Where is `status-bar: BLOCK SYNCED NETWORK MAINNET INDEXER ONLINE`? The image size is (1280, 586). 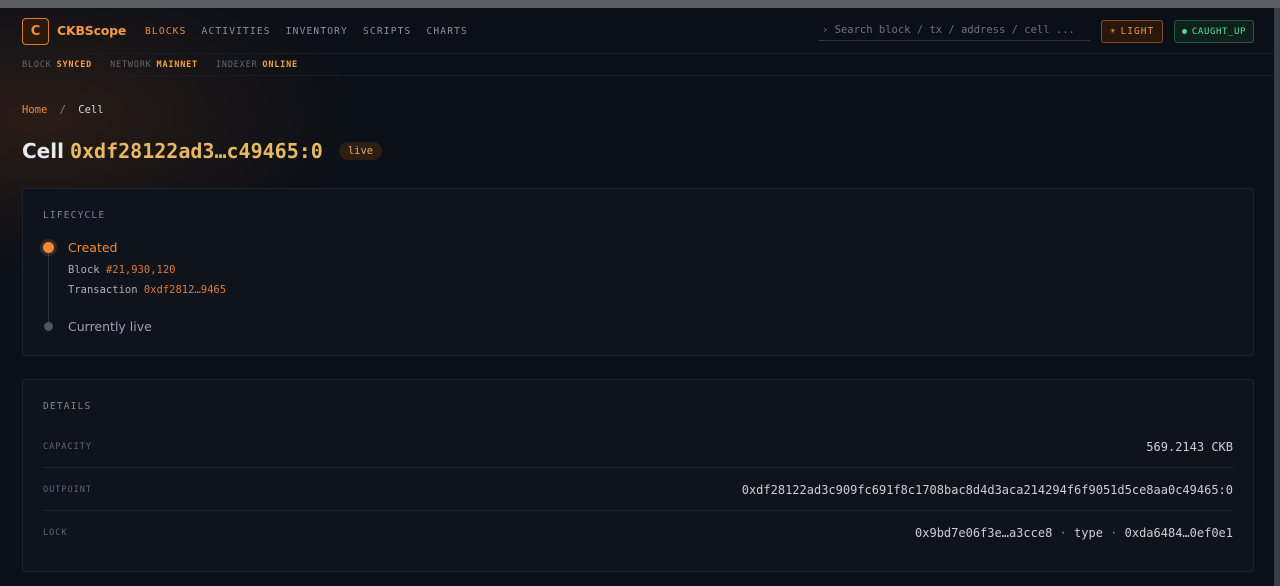 status-bar: BLOCK SYNCED NETWORK MAINNET INDEXER ONLINE is located at coordinates (637, 65).